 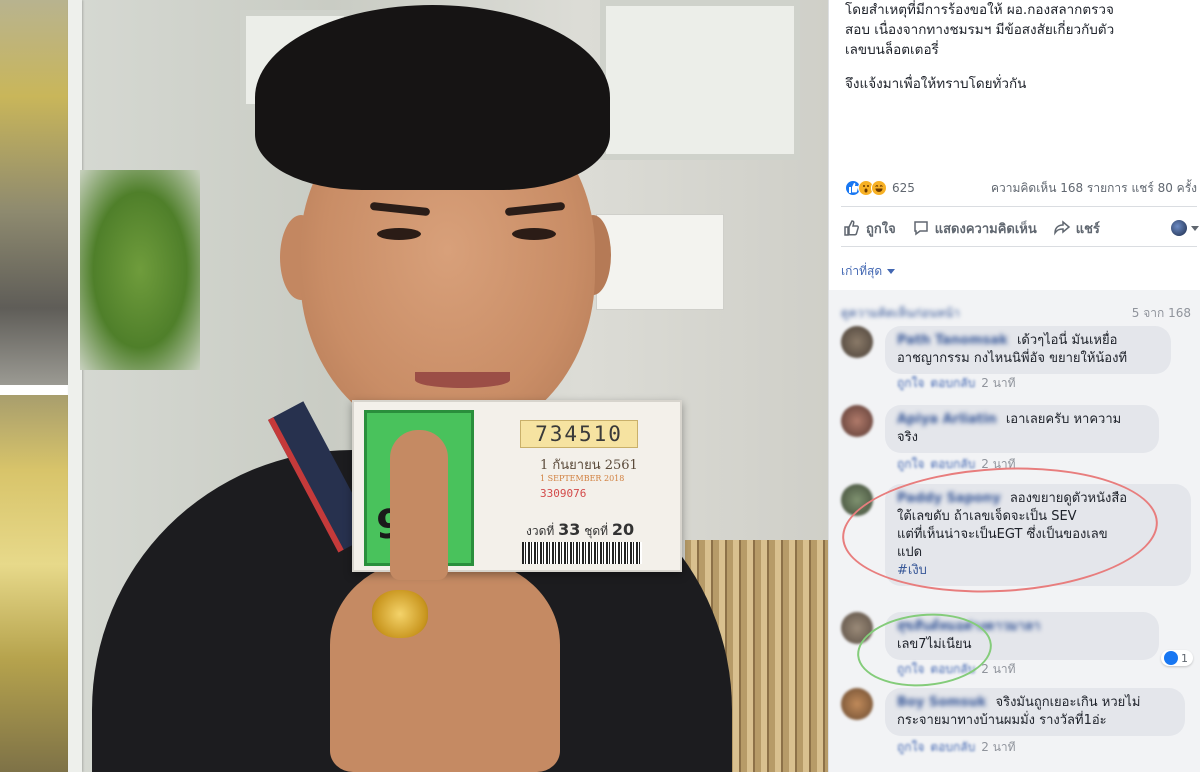 I want to click on comments-pager: ดูความคิดเห็นก่อนหน้า 5 จาก 168, so click(x=1016, y=313).